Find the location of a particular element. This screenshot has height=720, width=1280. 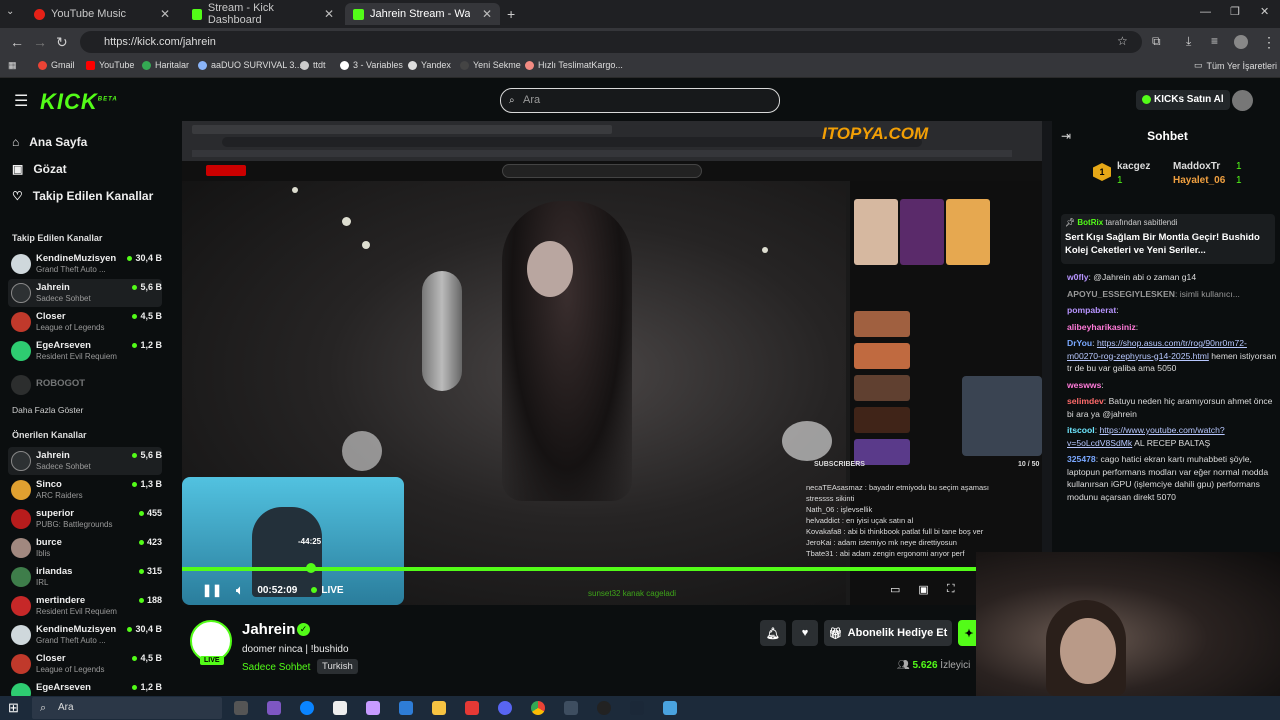

tab-youtube-music: YouTube Music ✕ is located at coordinates (102, 14).